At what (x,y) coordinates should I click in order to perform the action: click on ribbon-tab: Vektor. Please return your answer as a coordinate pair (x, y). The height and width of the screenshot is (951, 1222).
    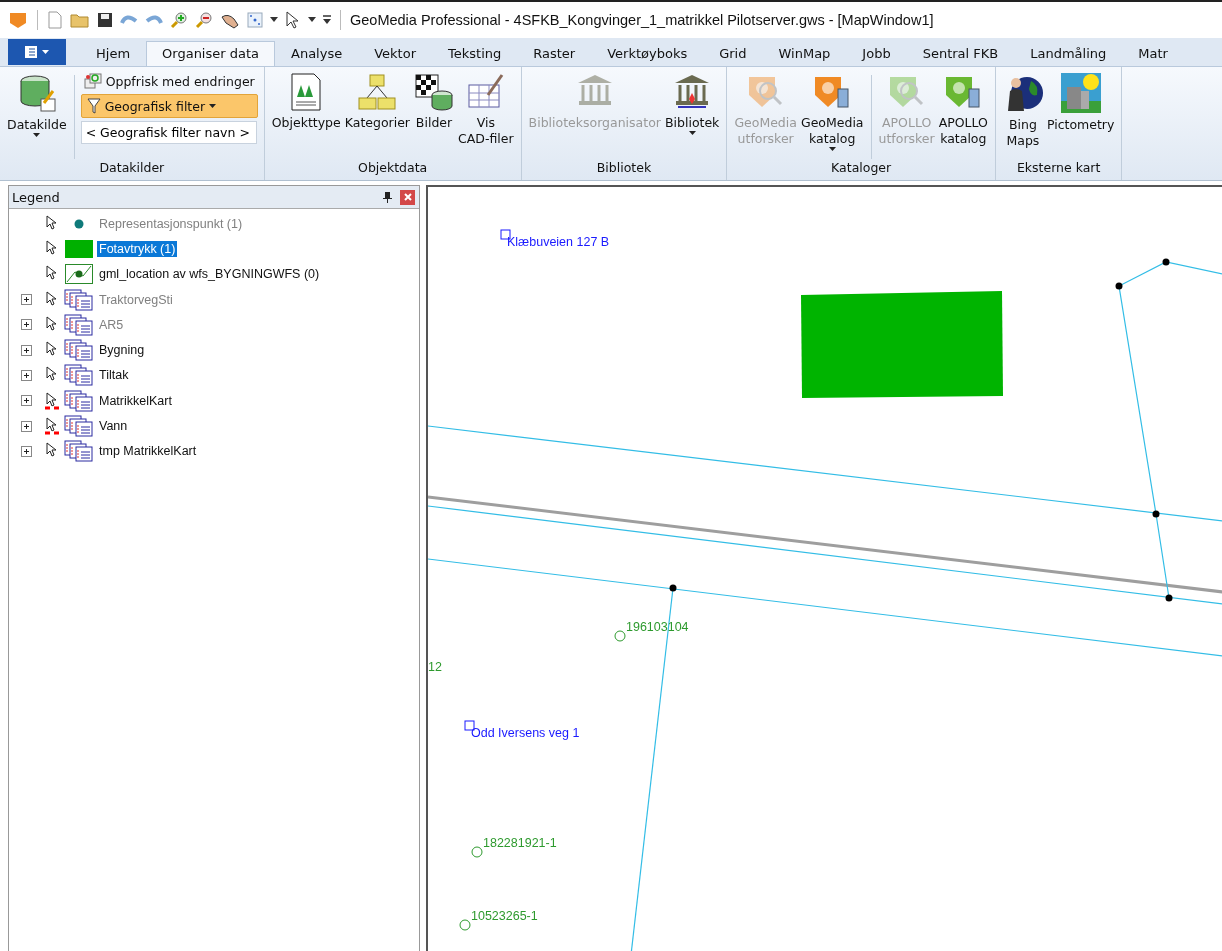
    Looking at the image, I should click on (395, 53).